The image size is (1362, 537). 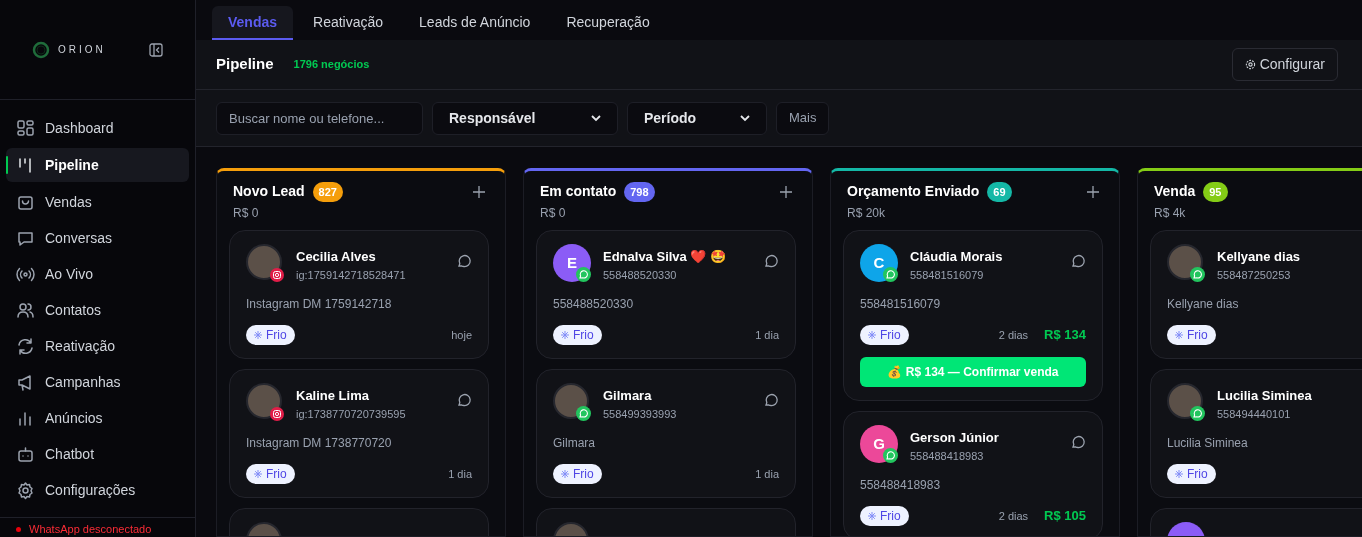 I want to click on dropdown: Período, so click(x=697, y=118).